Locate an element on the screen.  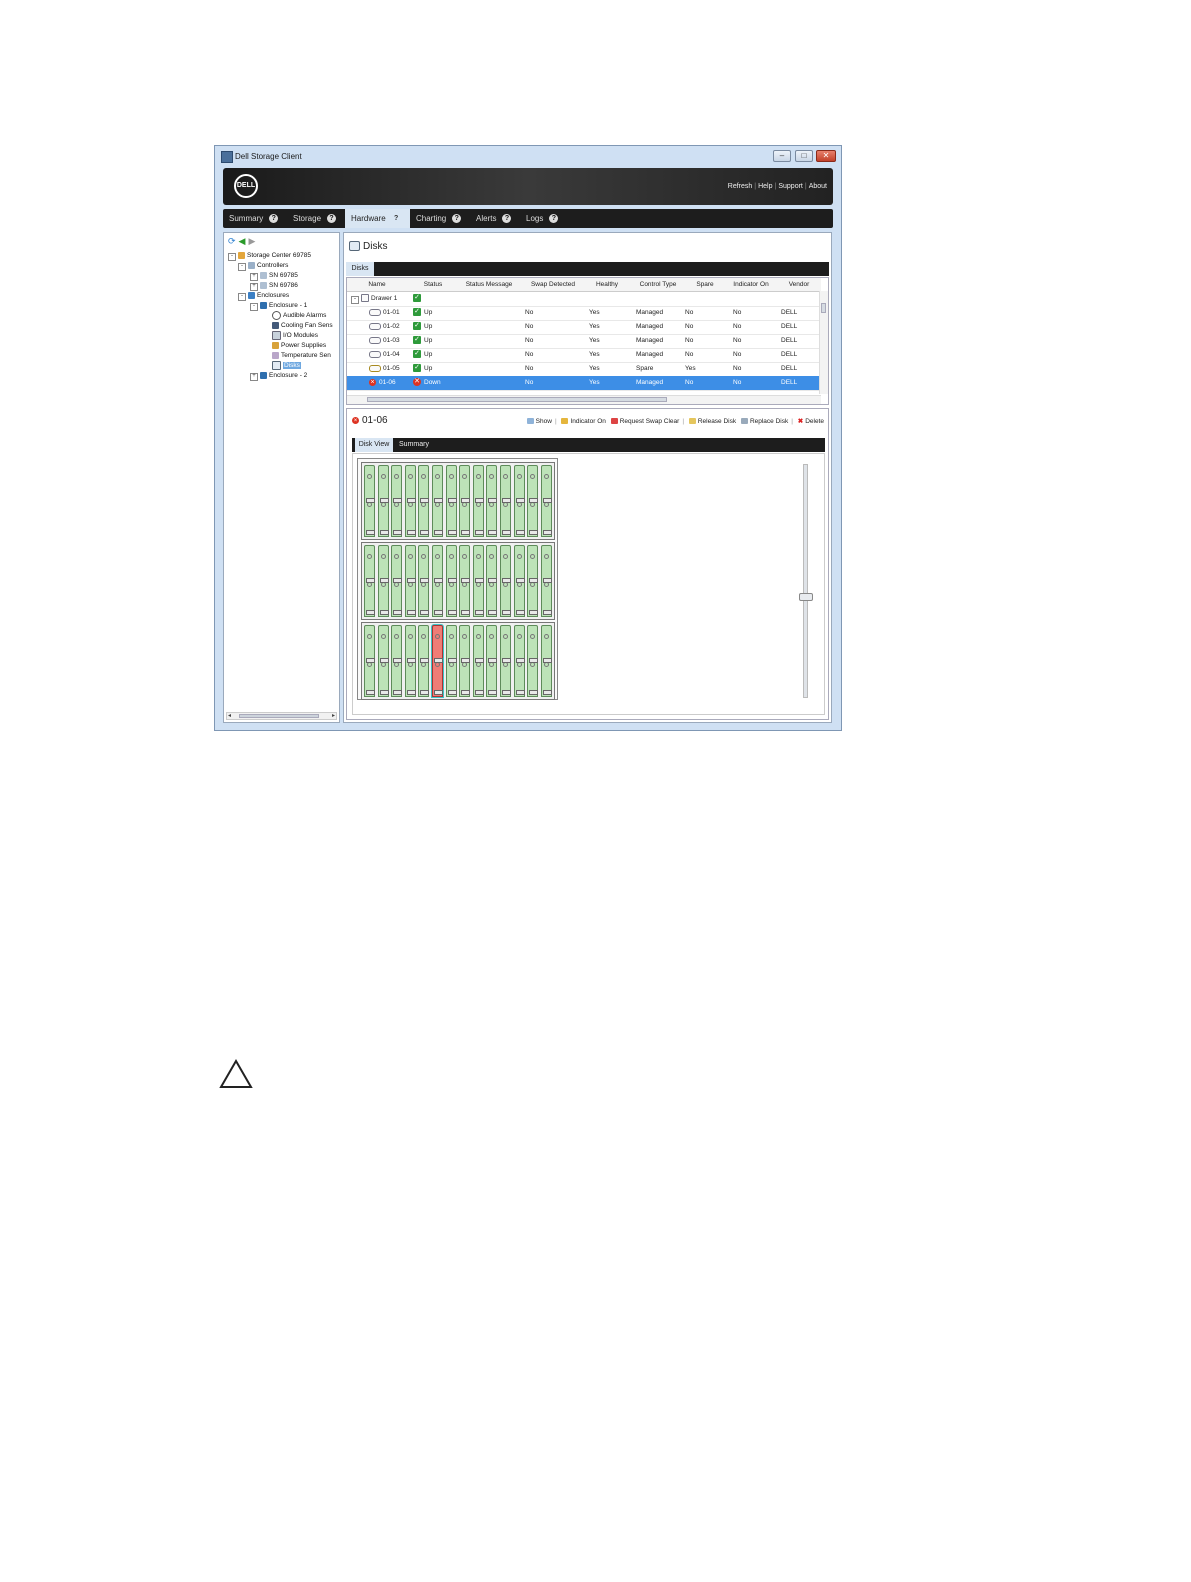
disk-bay-failed is located at coordinates (437, 661).